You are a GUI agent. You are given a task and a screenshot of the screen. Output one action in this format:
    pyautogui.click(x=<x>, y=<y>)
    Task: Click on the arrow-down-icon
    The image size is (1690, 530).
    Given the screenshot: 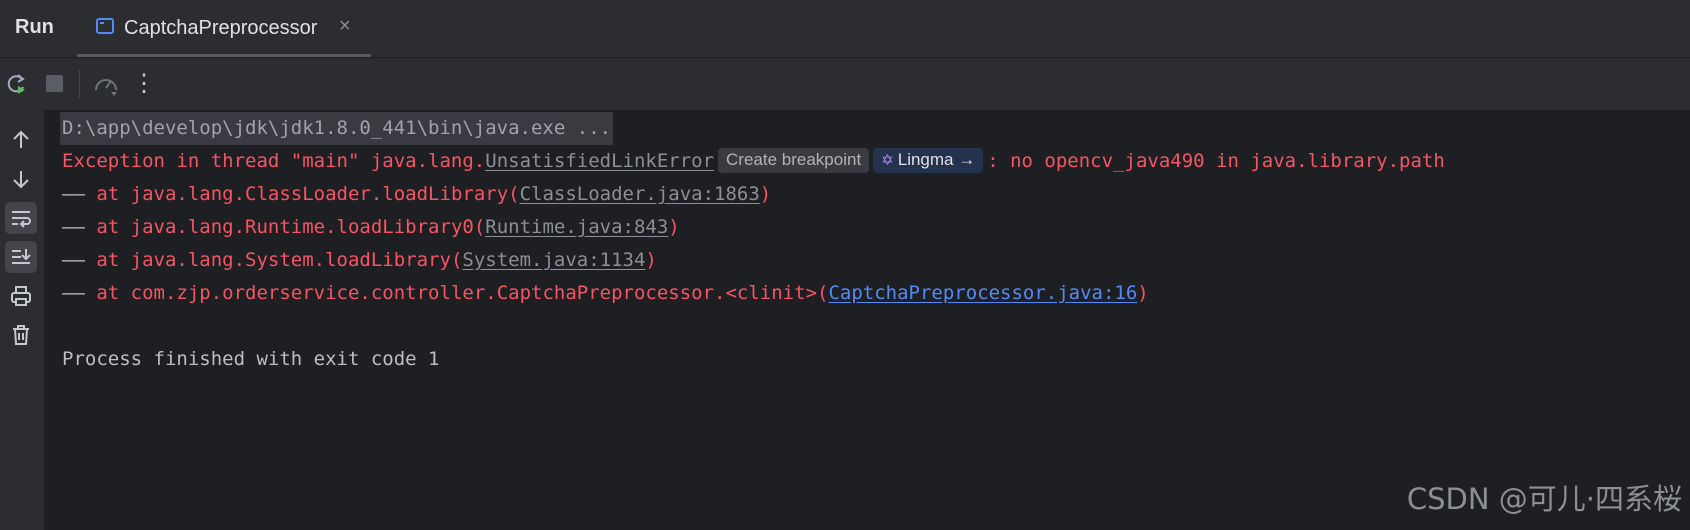 What is the action you would take?
    pyautogui.click(x=21, y=180)
    